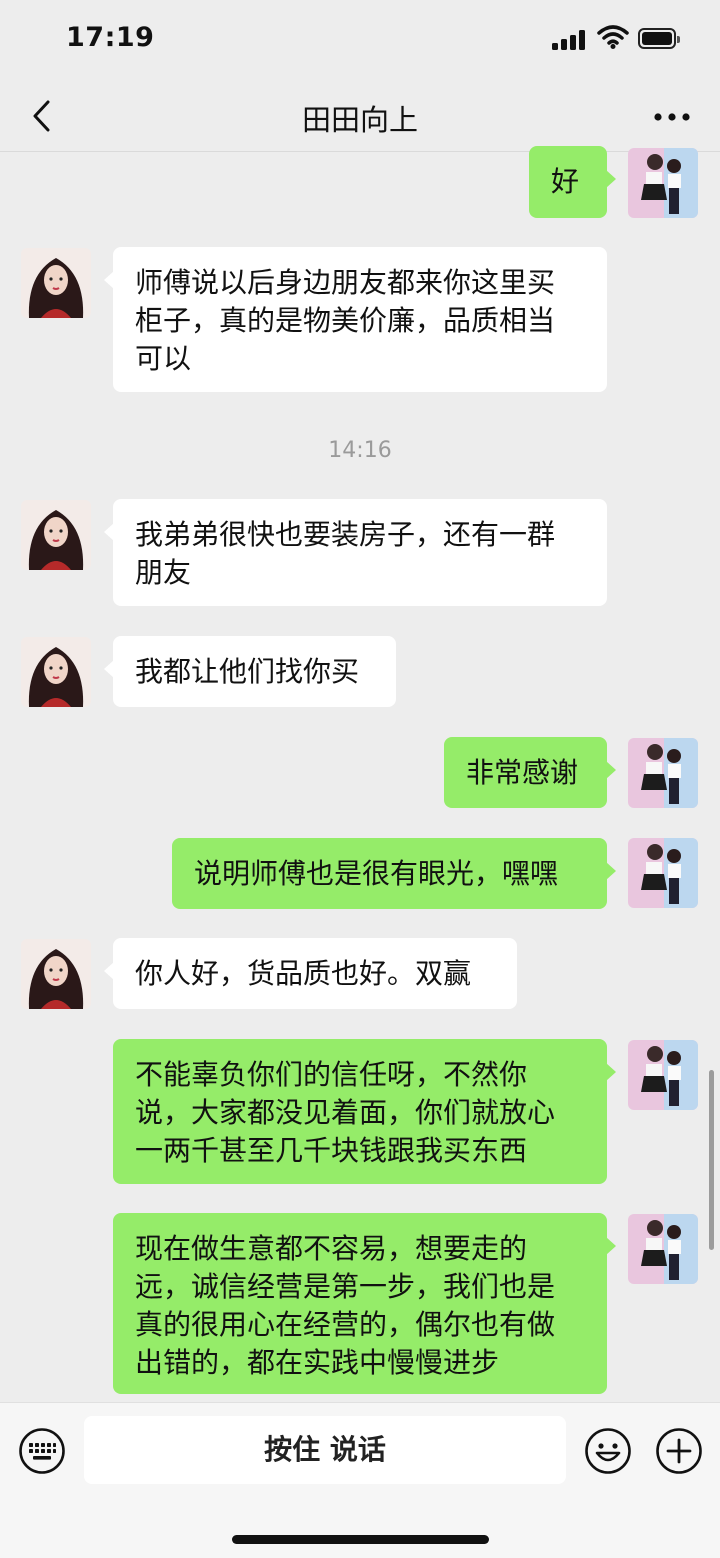  What do you see at coordinates (572, 182) in the screenshot?
I see `message-bubble: 好` at bounding box center [572, 182].